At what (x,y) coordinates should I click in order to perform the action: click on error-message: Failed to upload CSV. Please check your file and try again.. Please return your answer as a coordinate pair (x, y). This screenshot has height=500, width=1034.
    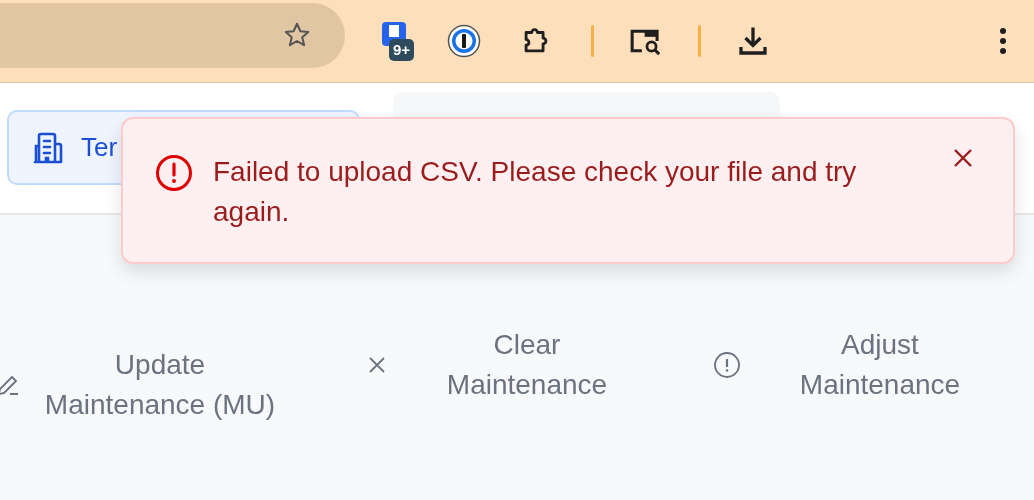
    Looking at the image, I should click on (535, 192).